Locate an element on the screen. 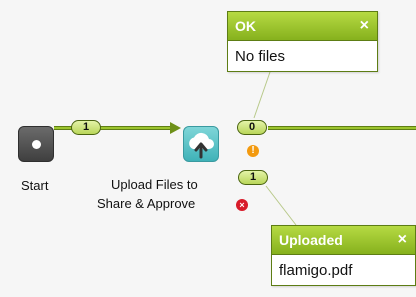 This screenshot has height=297, width=416. wire-arrowhead is located at coordinates (175, 128).